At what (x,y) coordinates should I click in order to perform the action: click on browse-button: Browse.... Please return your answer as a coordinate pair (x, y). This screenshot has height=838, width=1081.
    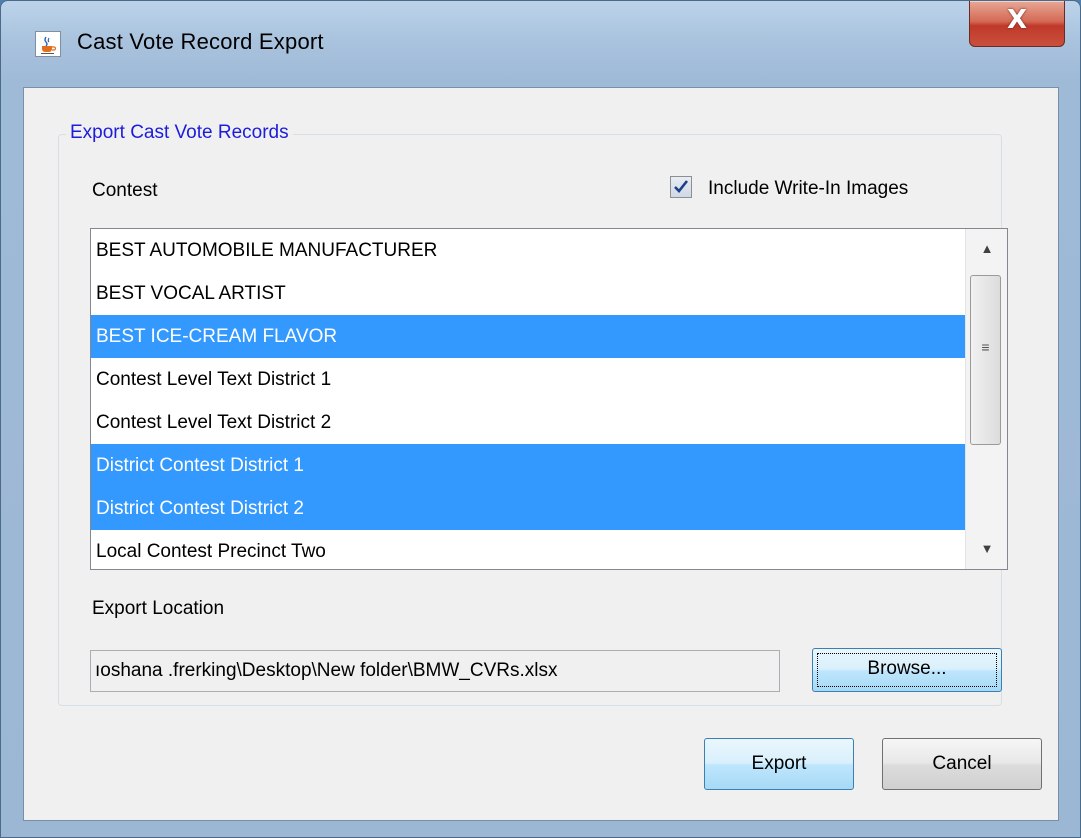
    Looking at the image, I should click on (907, 670).